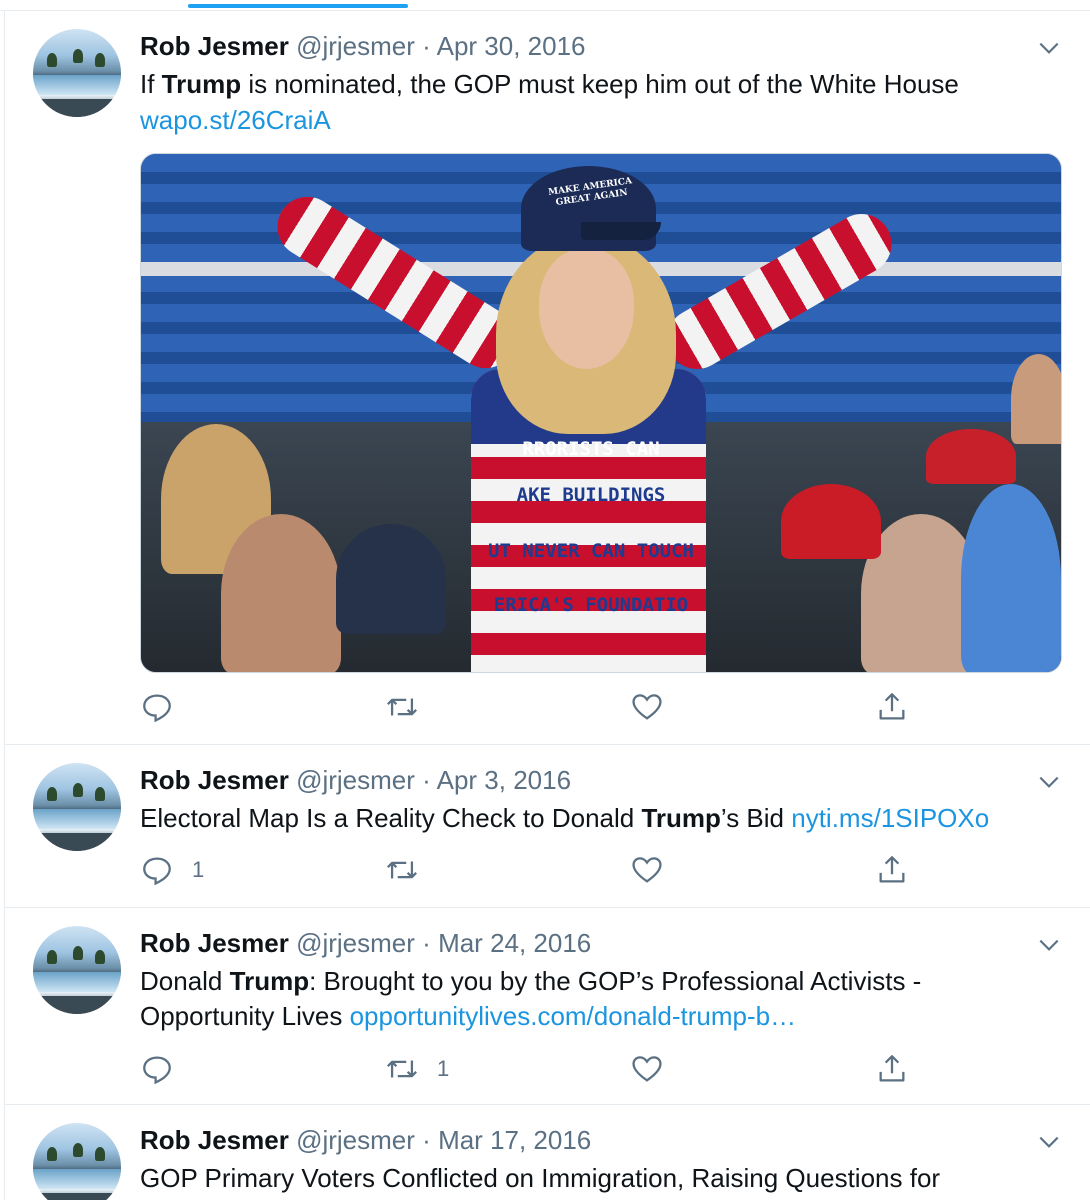 The image size is (1090, 1200). What do you see at coordinates (540, 707) in the screenshot?
I see `tweet-actions` at bounding box center [540, 707].